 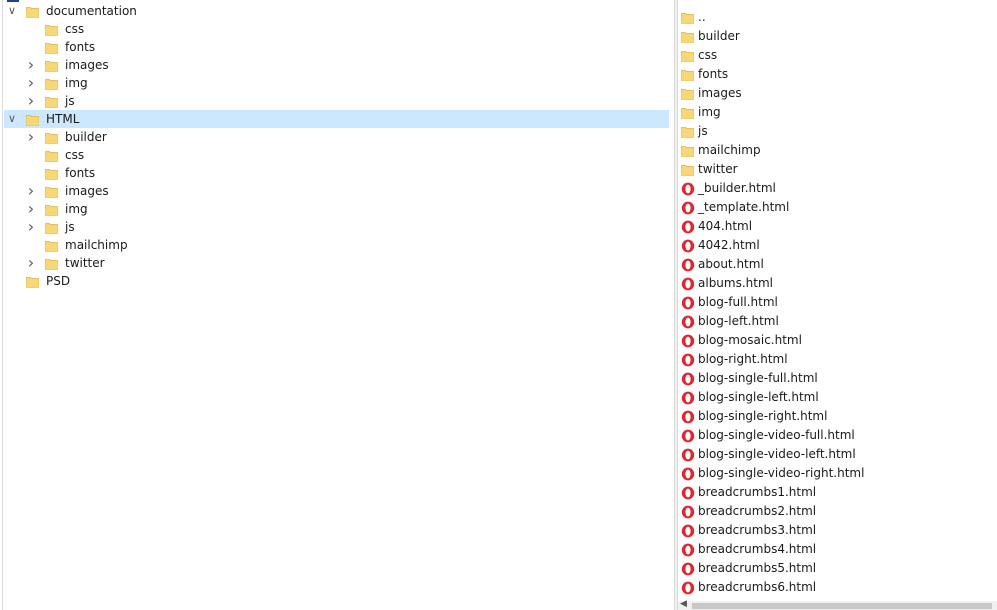 What do you see at coordinates (70, 101) in the screenshot?
I see `tree-item-label: js` at bounding box center [70, 101].